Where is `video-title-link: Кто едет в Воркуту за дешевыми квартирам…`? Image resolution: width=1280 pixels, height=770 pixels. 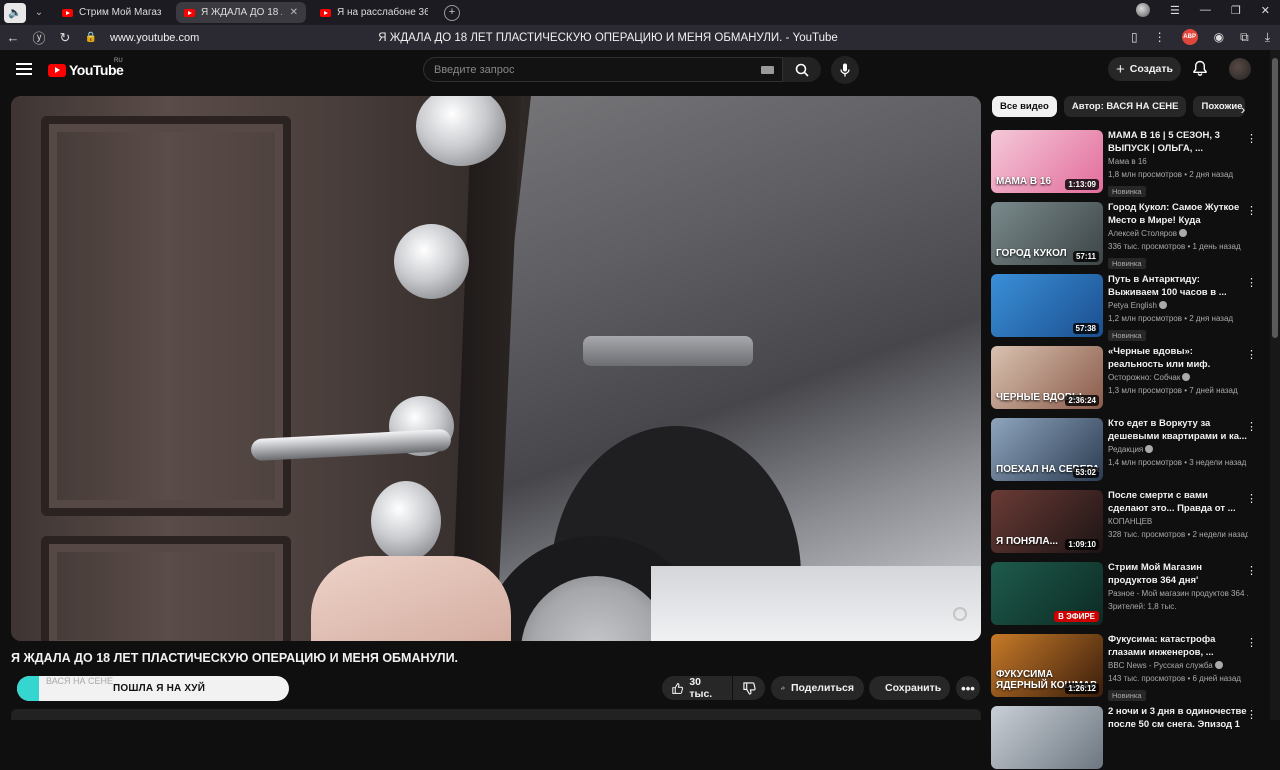 video-title-link: Кто едет в Воркуту за дешевыми квартирам… is located at coordinates (1178, 430).